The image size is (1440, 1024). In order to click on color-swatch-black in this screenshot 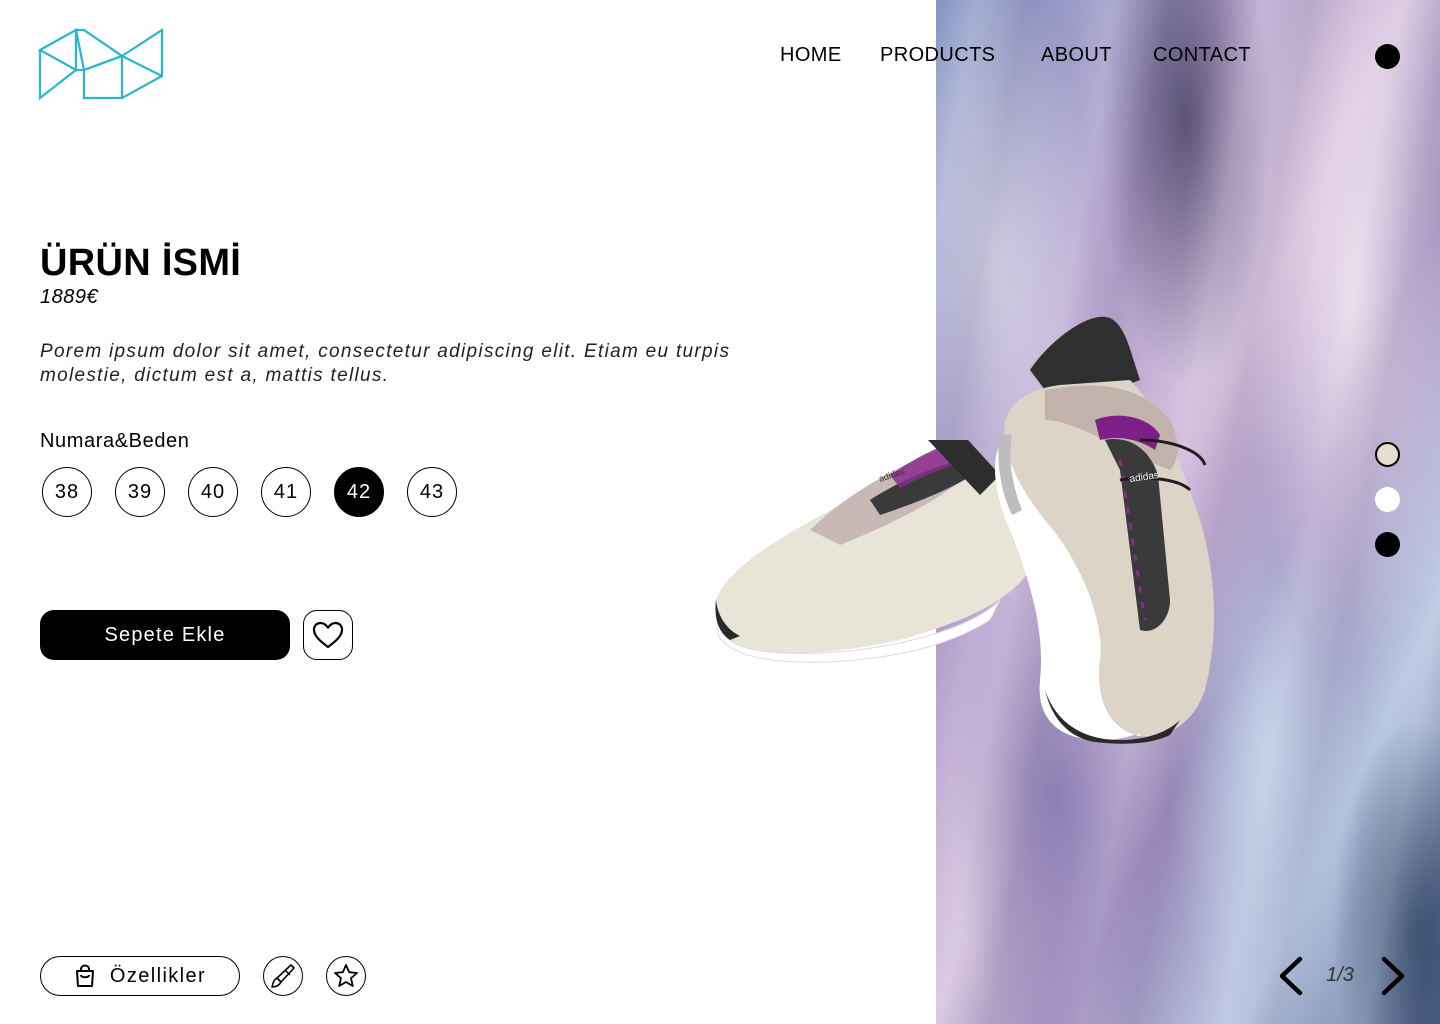, I will do `click(1387, 544)`.